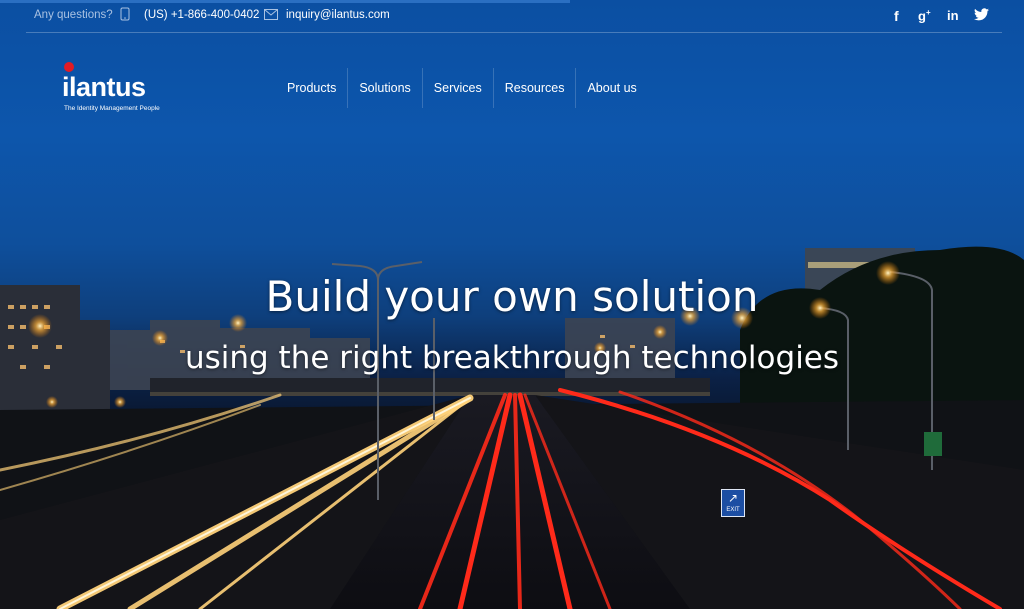 This screenshot has height=609, width=1024. I want to click on logo-red-dot, so click(69, 67).